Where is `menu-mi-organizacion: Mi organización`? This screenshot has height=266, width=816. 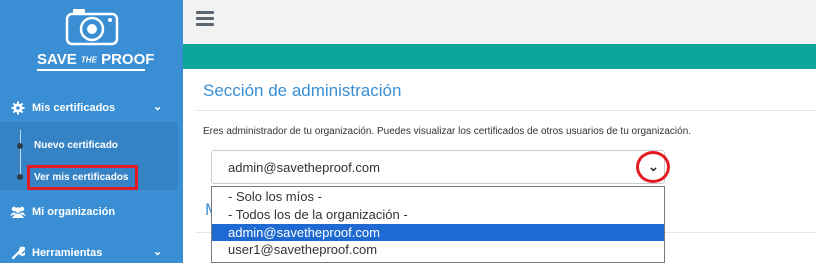 menu-mi-organizacion: Mi organización is located at coordinates (91, 212).